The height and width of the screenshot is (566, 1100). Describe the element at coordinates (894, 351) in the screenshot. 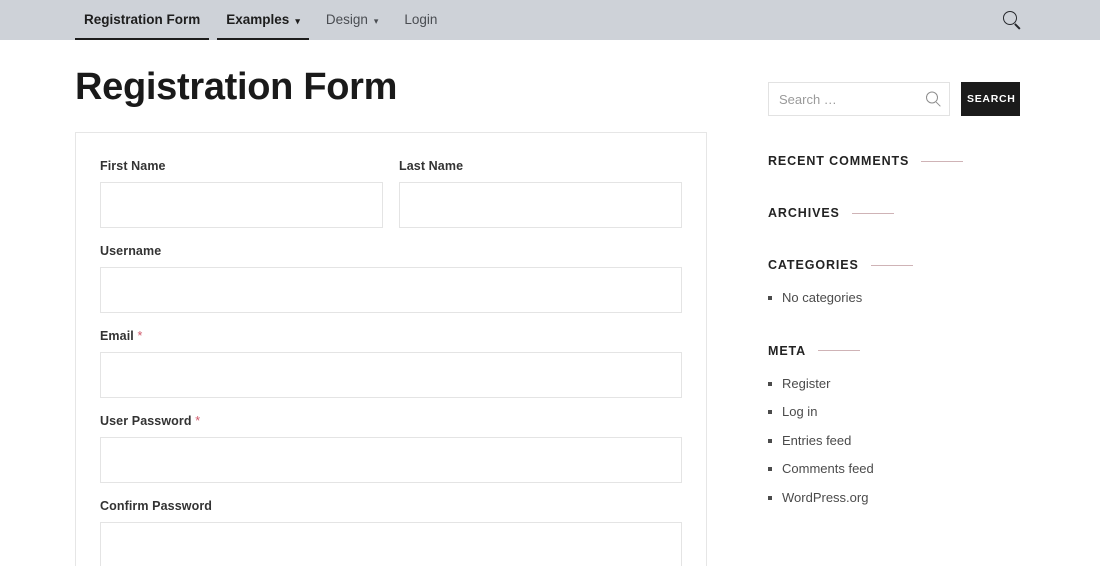

I see `widget-title: Meta` at that location.